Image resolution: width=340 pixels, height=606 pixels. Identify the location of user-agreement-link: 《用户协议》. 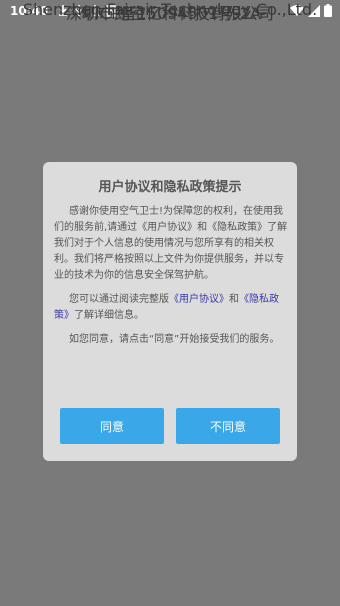
(199, 299).